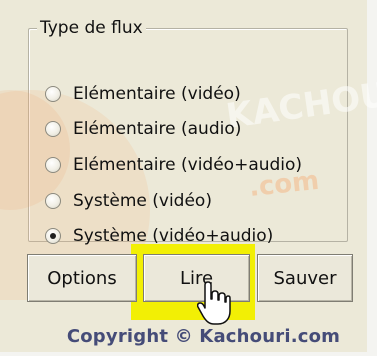  I want to click on radio-label: Elémentaire (vidéo+audio), so click(188, 165).